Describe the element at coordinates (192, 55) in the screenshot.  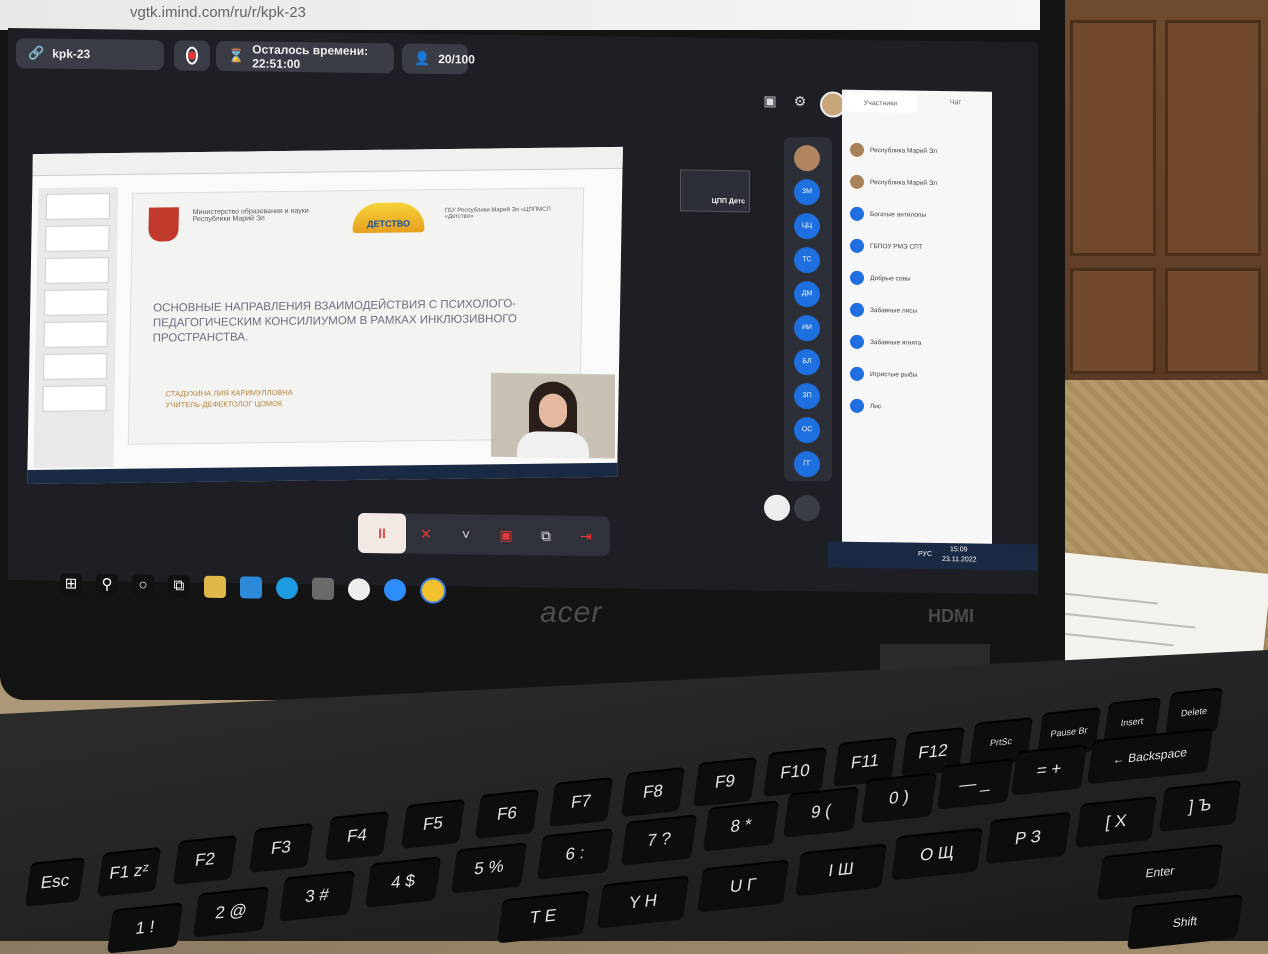
I see `record-button` at that location.